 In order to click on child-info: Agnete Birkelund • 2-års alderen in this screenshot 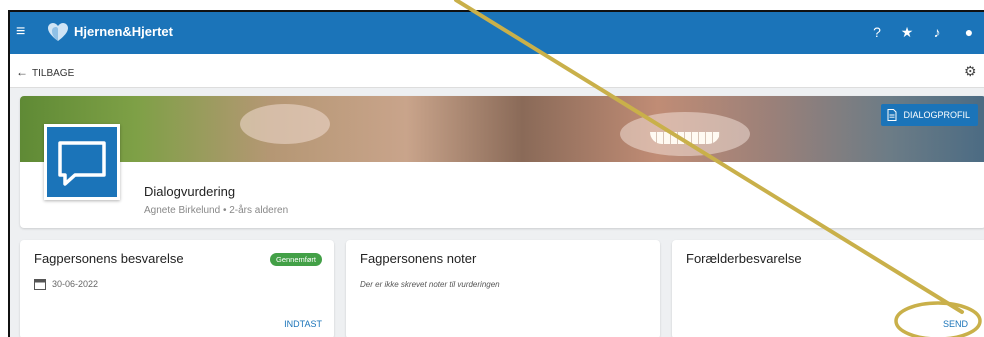, I will do `click(216, 210)`.